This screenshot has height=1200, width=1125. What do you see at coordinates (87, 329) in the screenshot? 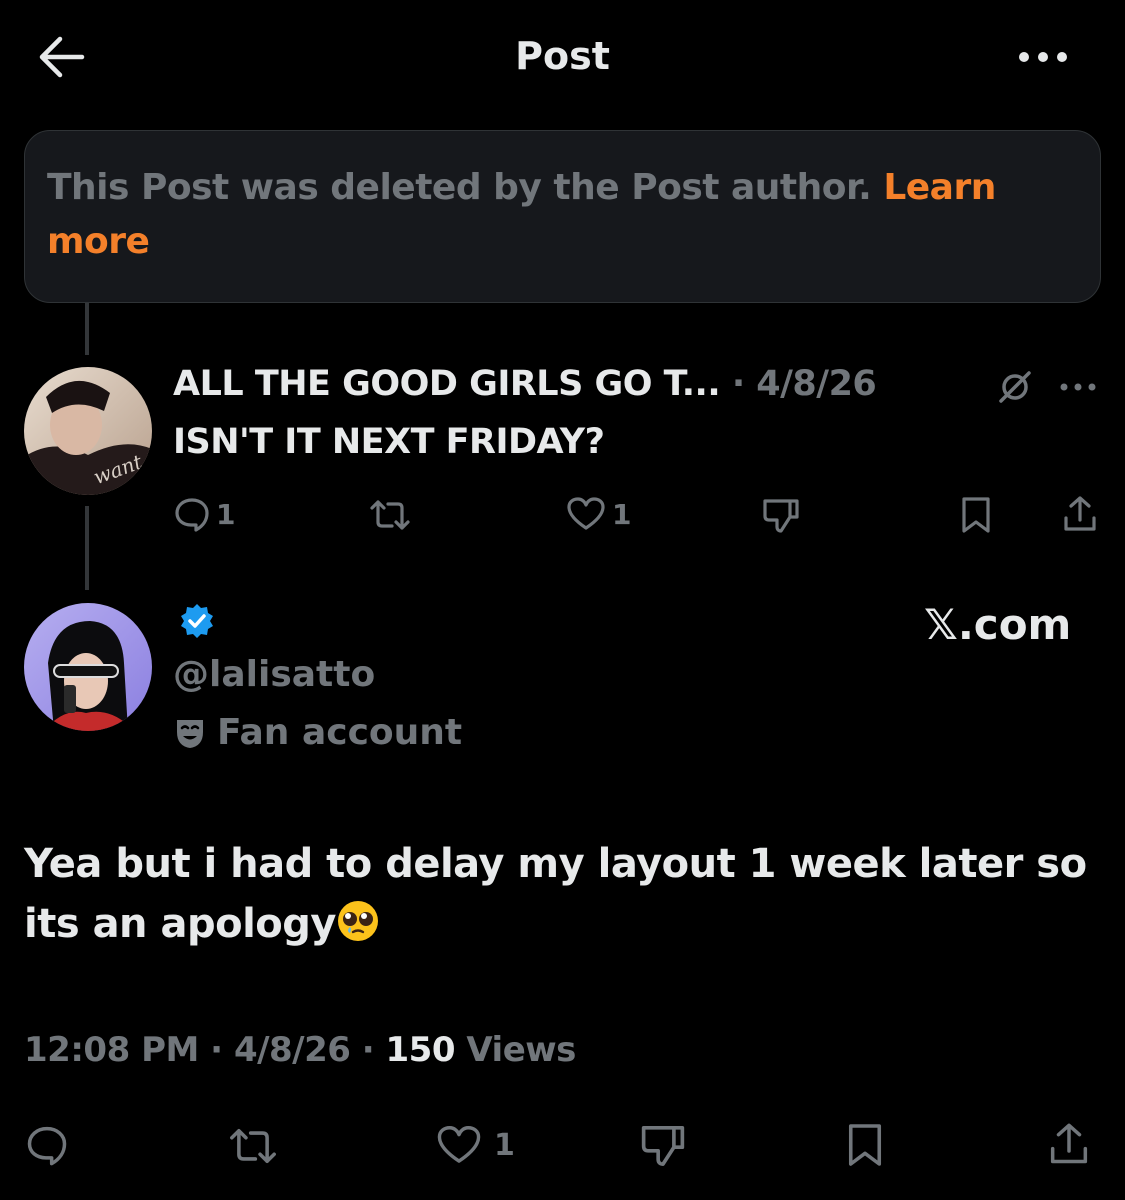
I see `thread-line-top` at bounding box center [87, 329].